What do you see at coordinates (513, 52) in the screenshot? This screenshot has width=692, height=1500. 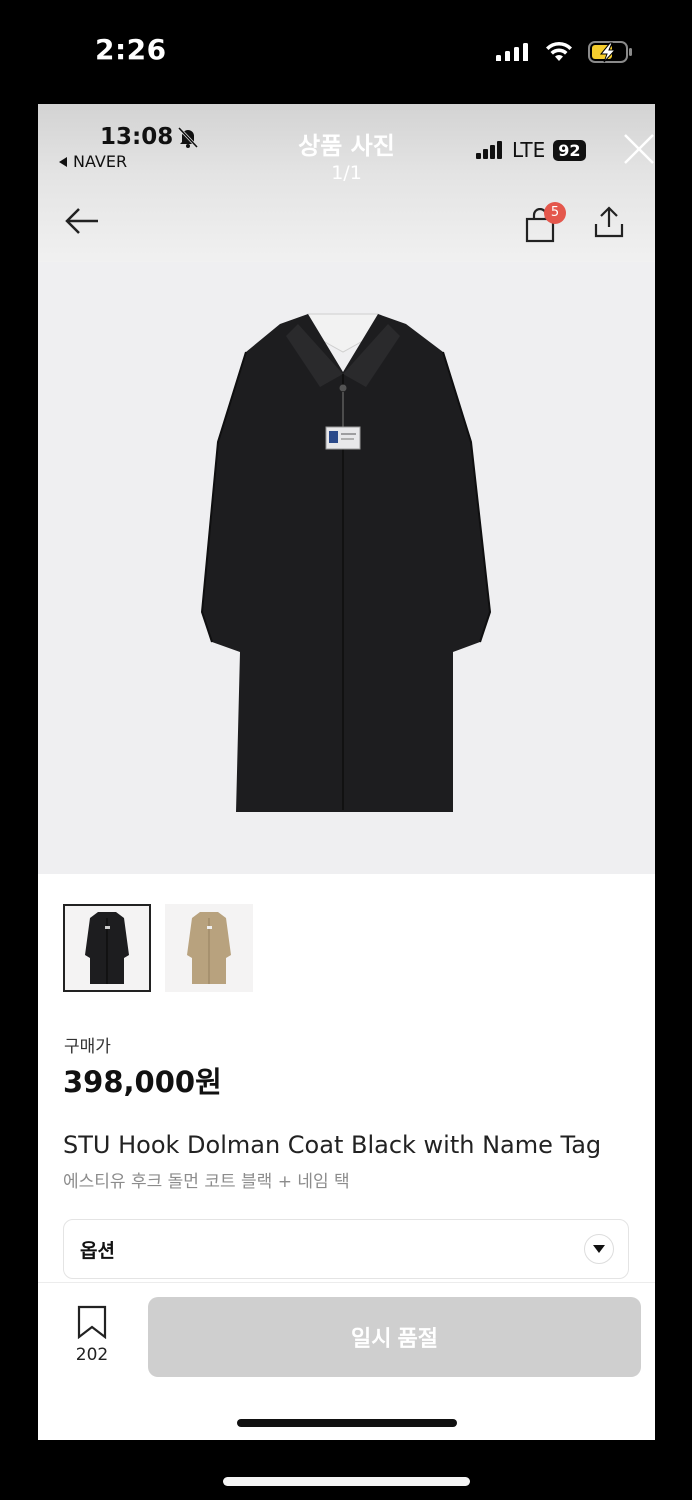 I see `signal-icon` at bounding box center [513, 52].